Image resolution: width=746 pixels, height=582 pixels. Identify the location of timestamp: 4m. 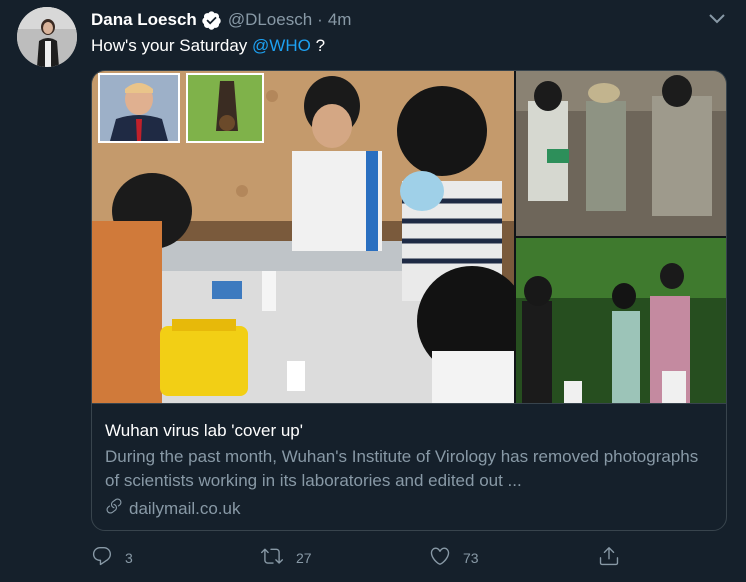
(340, 20).